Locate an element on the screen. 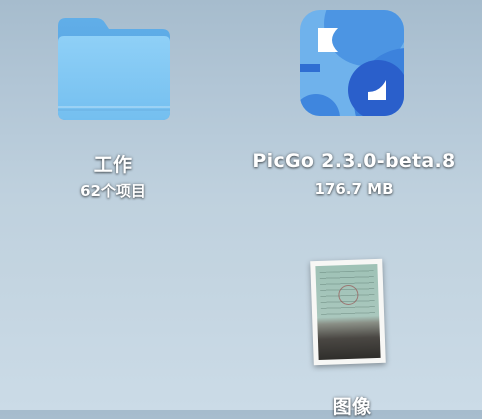 The height and width of the screenshot is (419, 482). app-name: PicGo 2.3.0-beta.8 is located at coordinates (354, 161).